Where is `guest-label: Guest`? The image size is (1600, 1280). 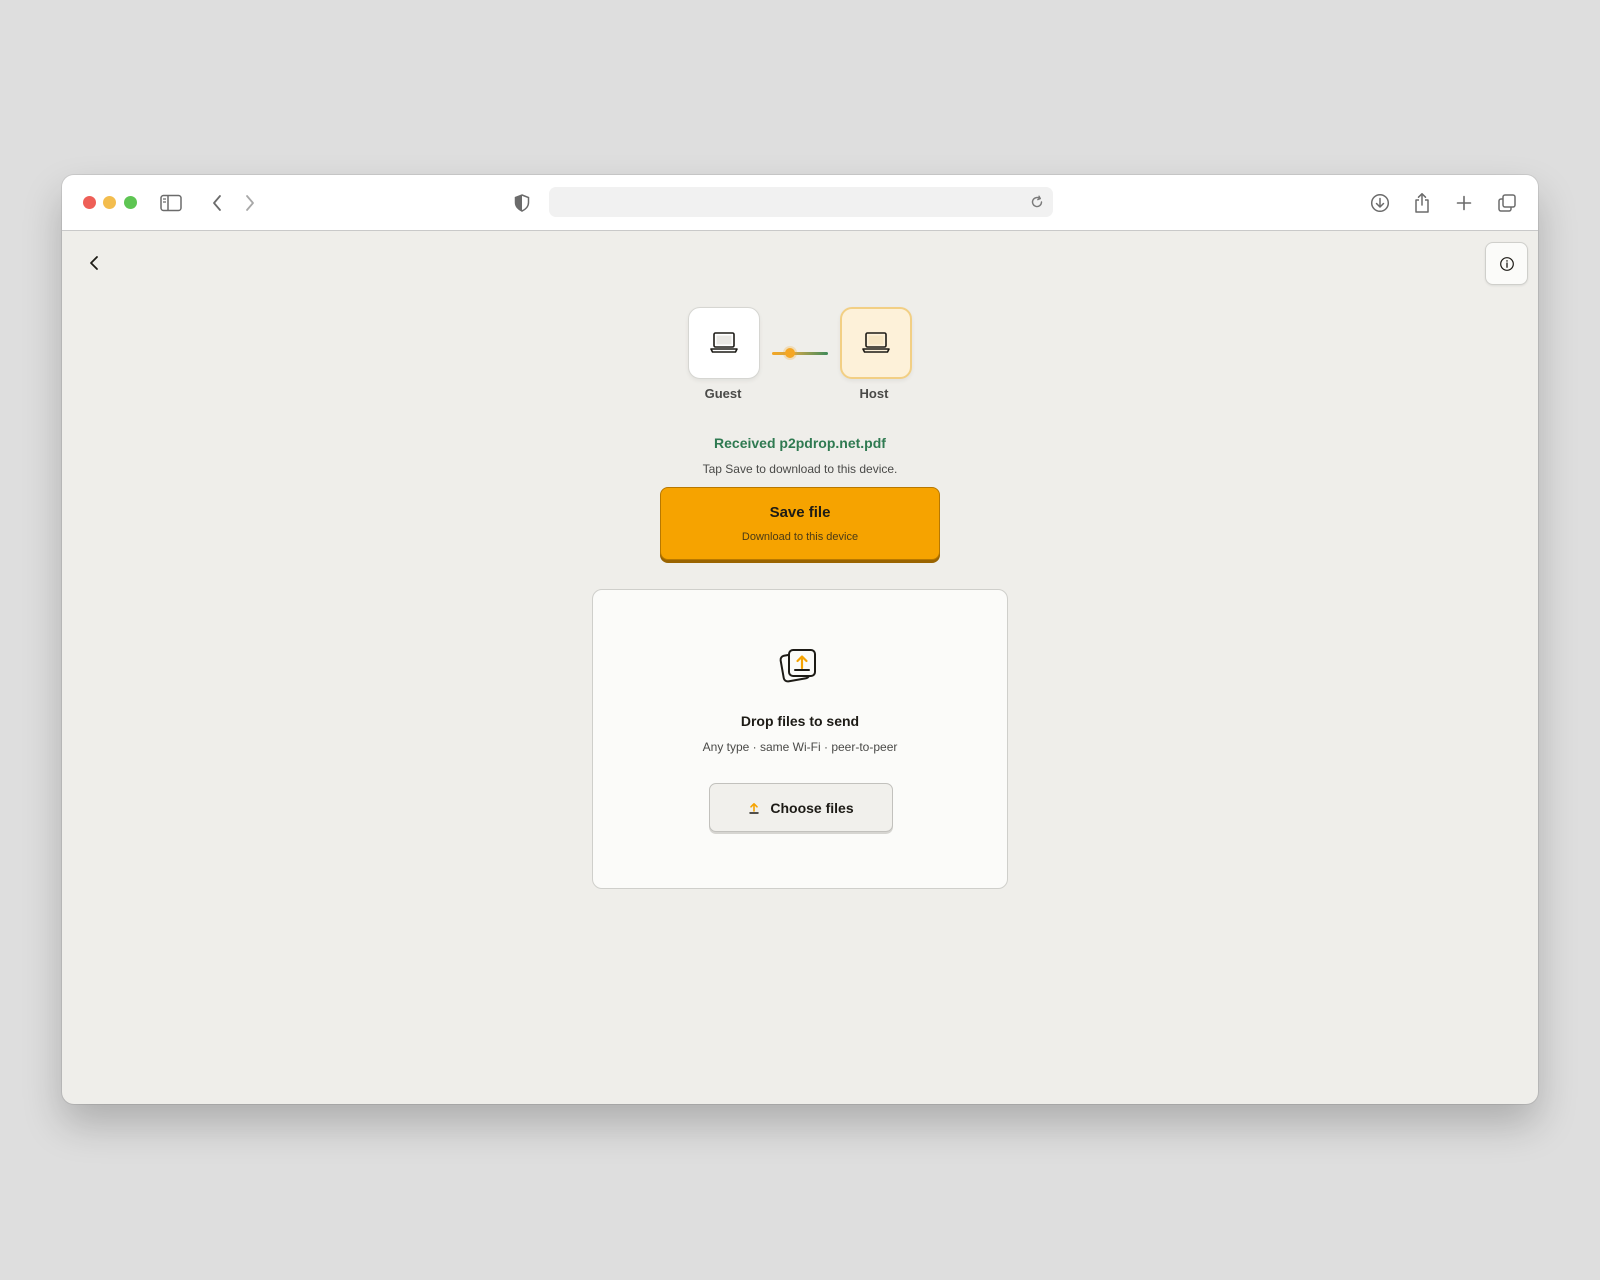 guest-label: Guest is located at coordinates (723, 393).